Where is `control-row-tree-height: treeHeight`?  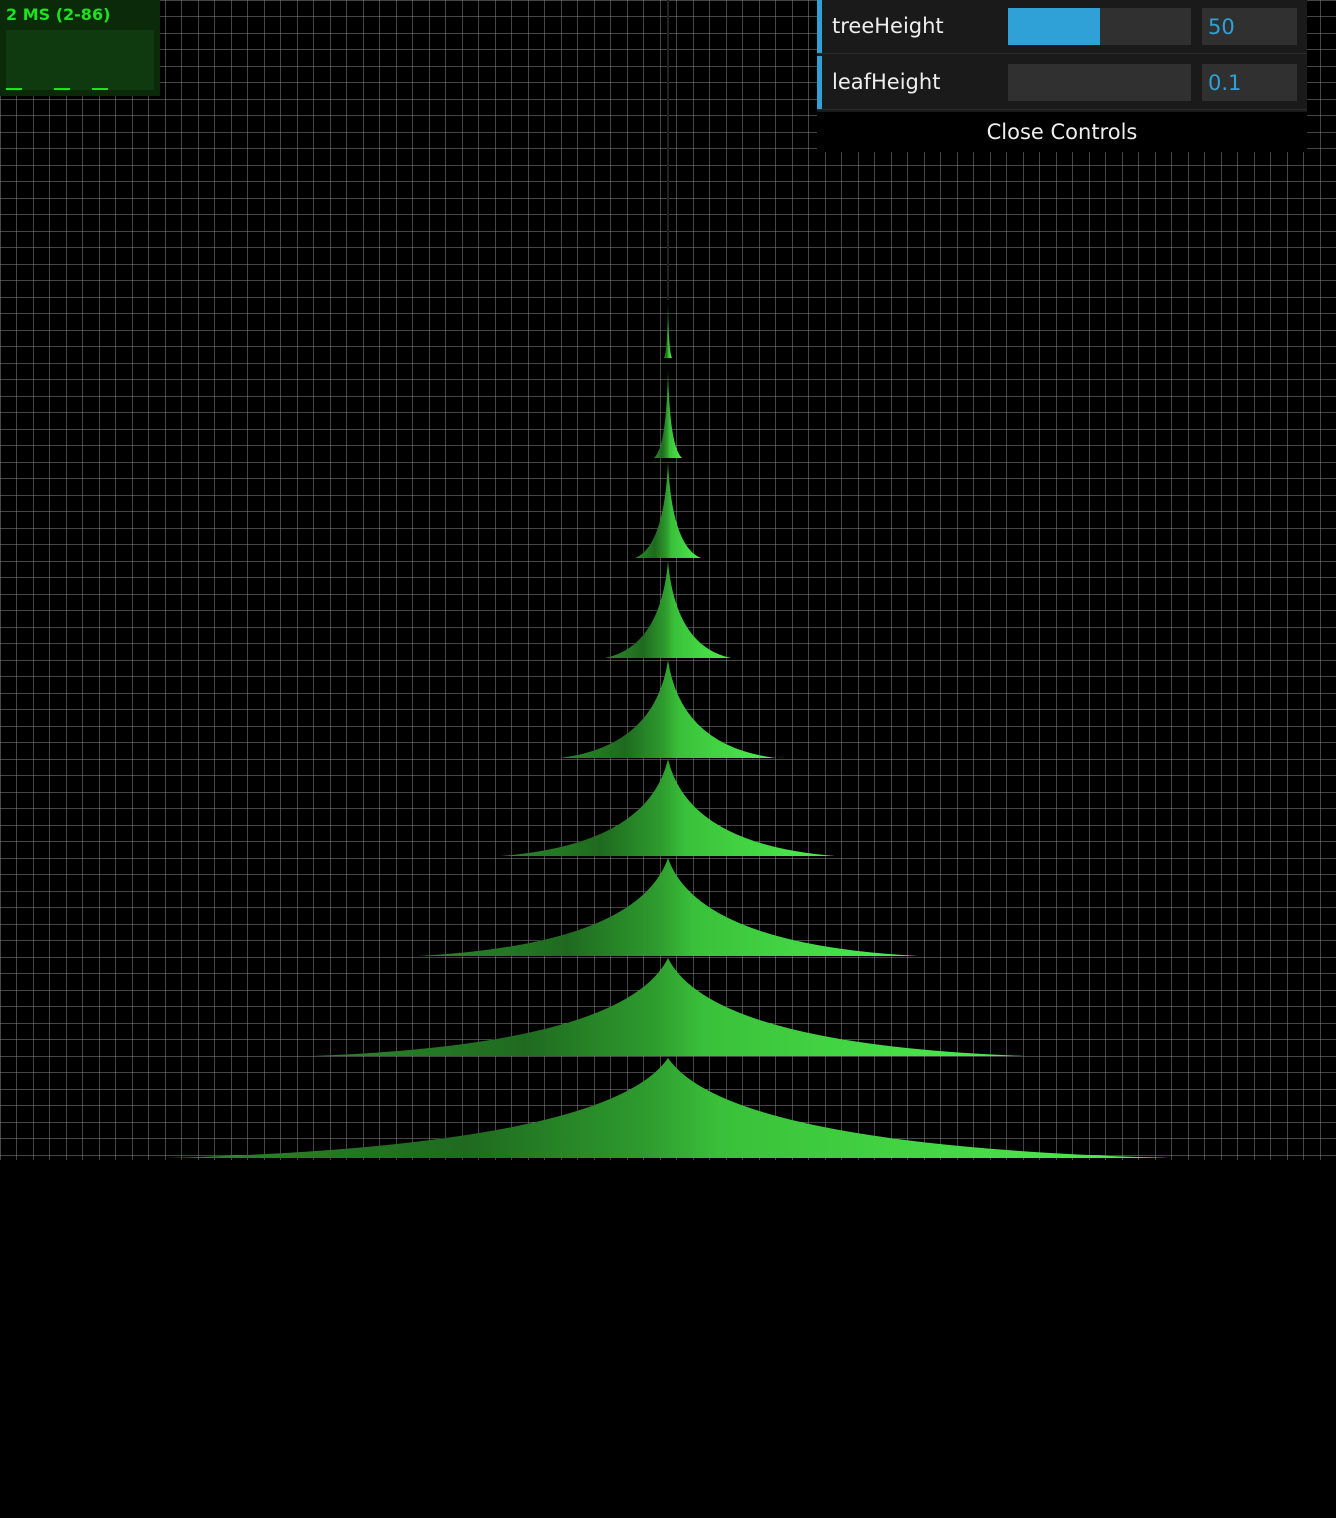 control-row-tree-height: treeHeight is located at coordinates (1062, 27).